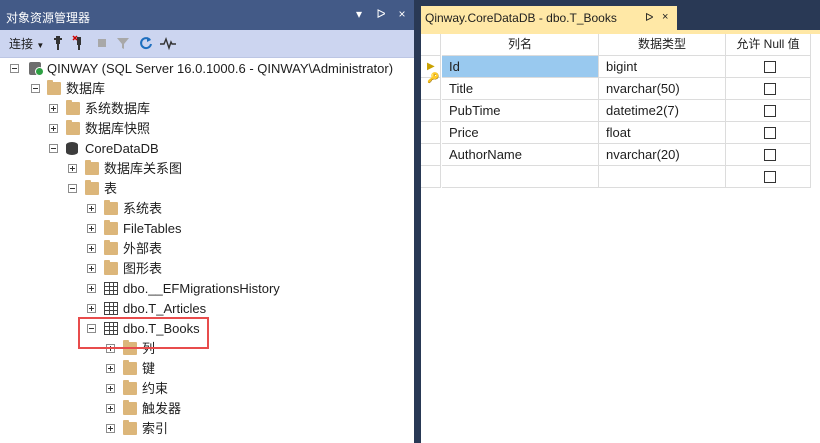  I want to click on tree-node-triggers: 触发器, so click(207, 409).